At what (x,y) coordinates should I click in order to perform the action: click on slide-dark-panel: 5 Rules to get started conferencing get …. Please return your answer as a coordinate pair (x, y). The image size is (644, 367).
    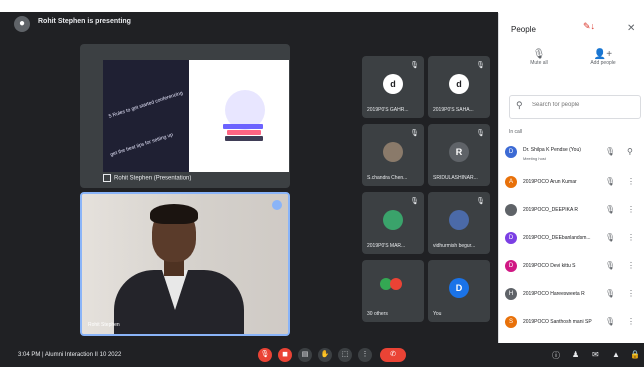
    Looking at the image, I should click on (146, 116).